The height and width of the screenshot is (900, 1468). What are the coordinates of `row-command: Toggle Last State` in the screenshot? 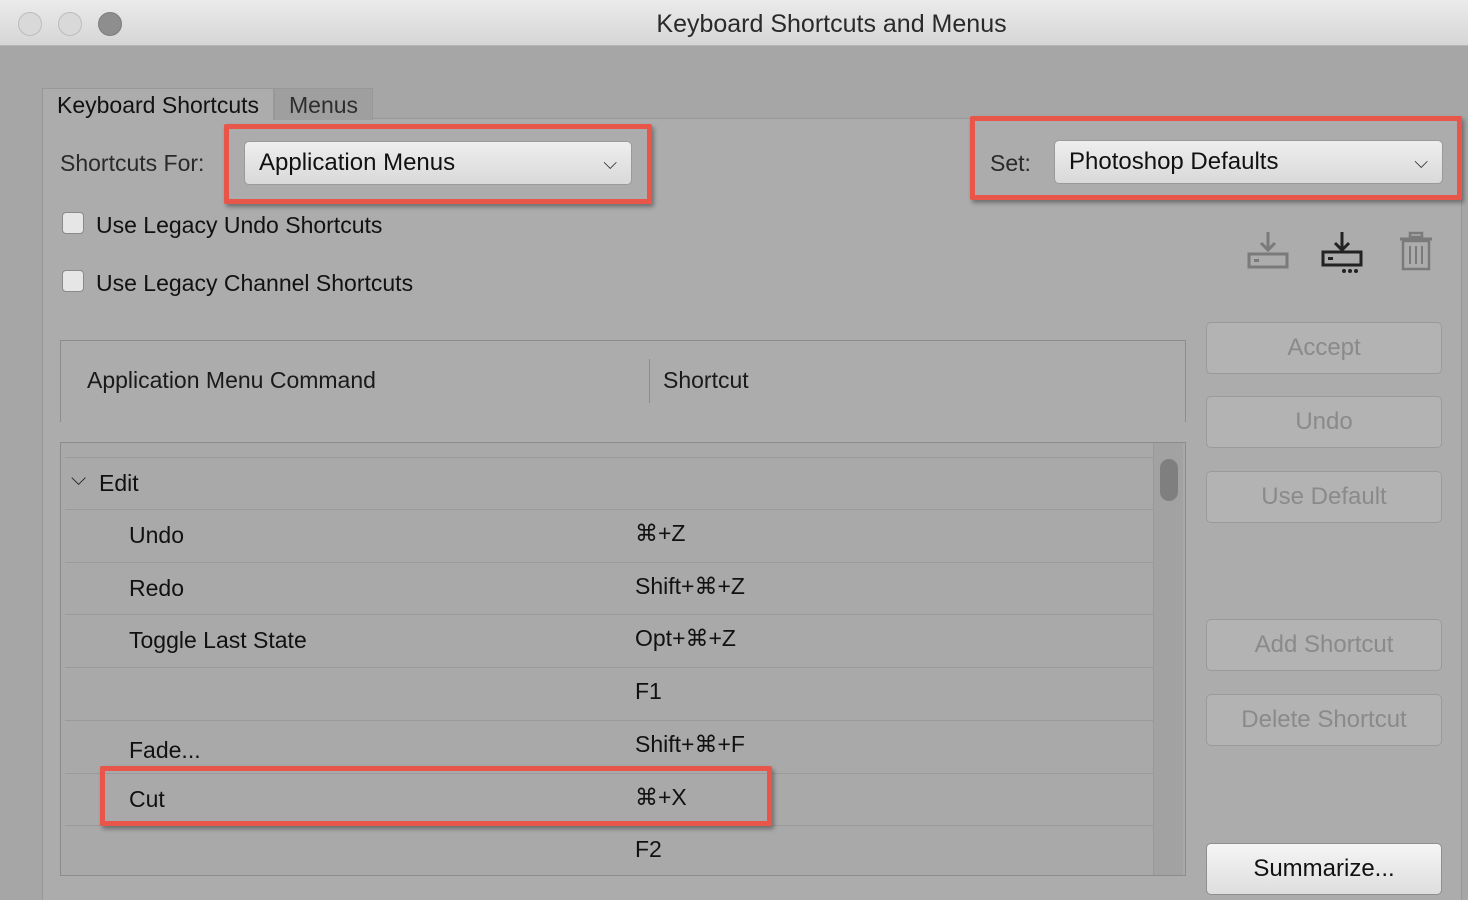 It's located at (218, 640).